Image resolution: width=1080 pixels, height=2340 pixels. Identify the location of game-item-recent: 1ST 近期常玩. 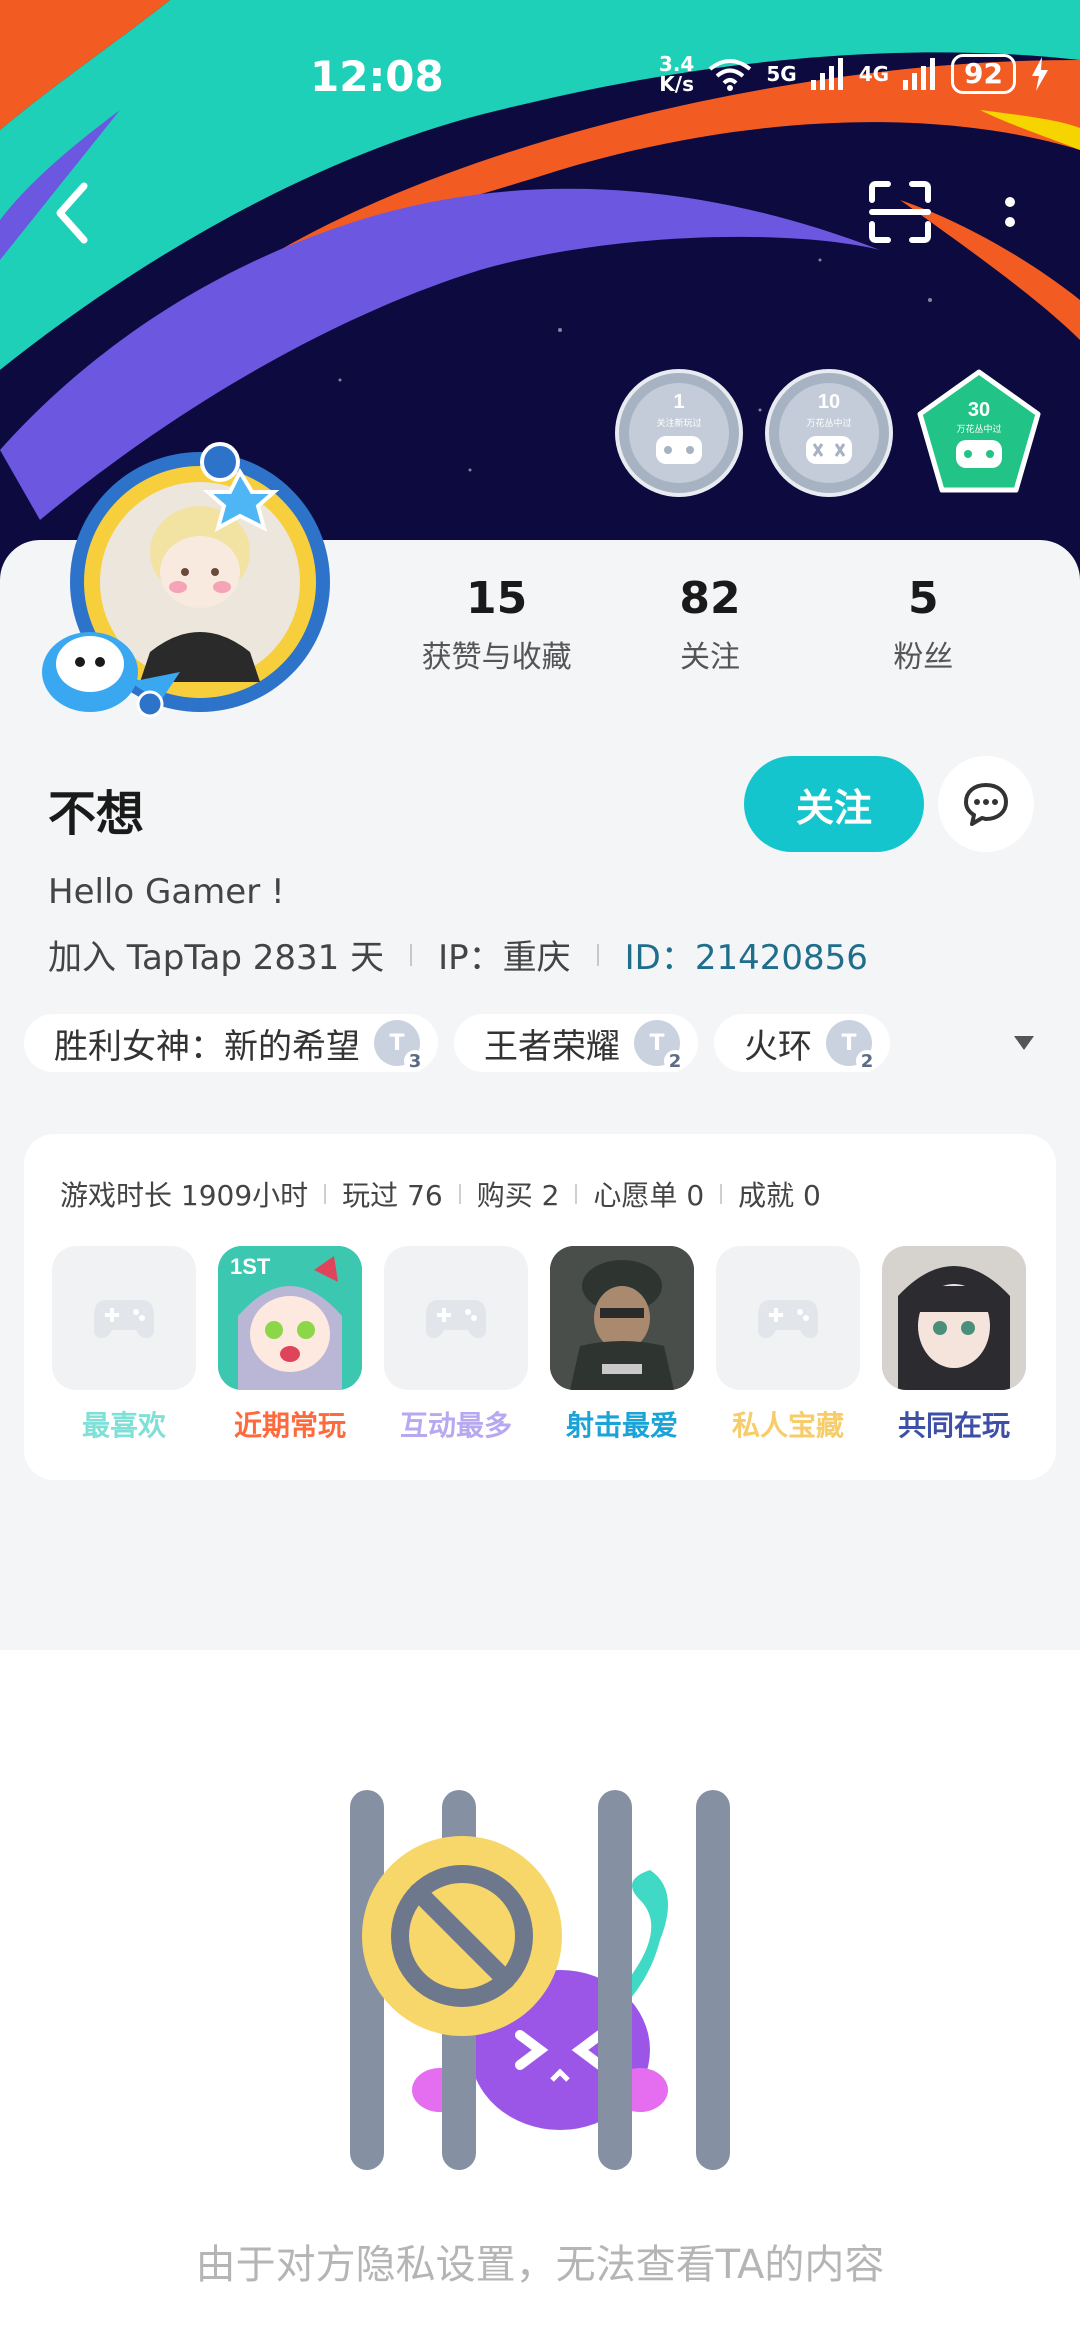
(290, 1345).